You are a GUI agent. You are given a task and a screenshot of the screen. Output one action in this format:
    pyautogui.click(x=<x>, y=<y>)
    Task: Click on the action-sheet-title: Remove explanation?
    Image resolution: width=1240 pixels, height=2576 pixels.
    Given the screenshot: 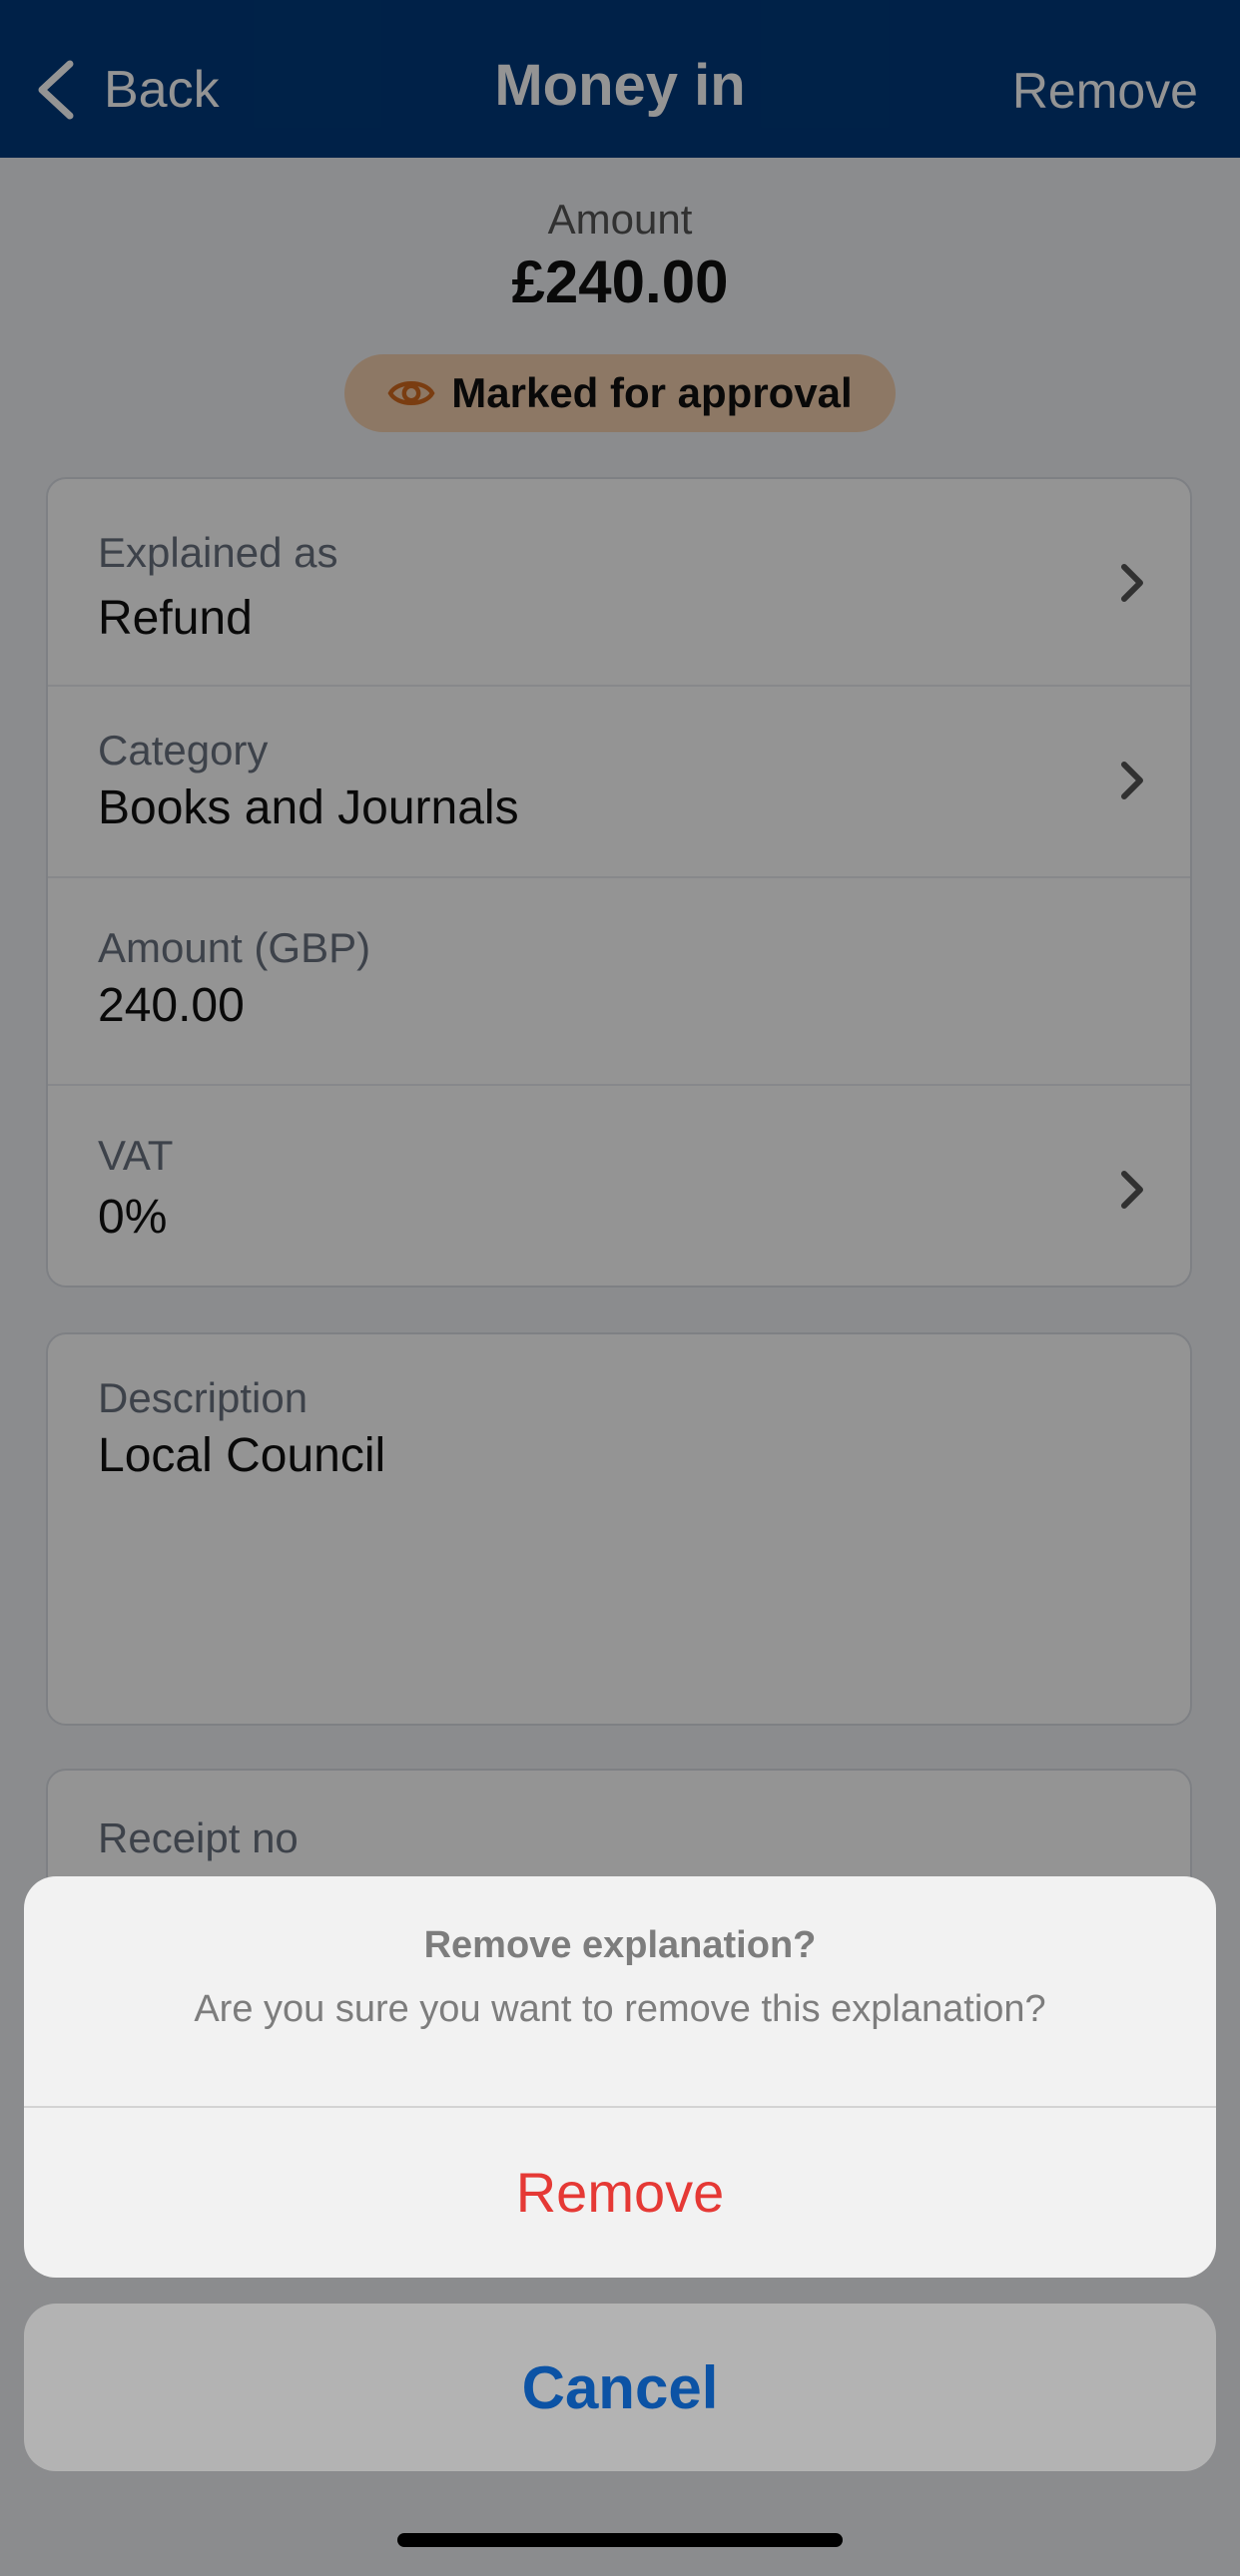 What is the action you would take?
    pyautogui.click(x=620, y=1945)
    